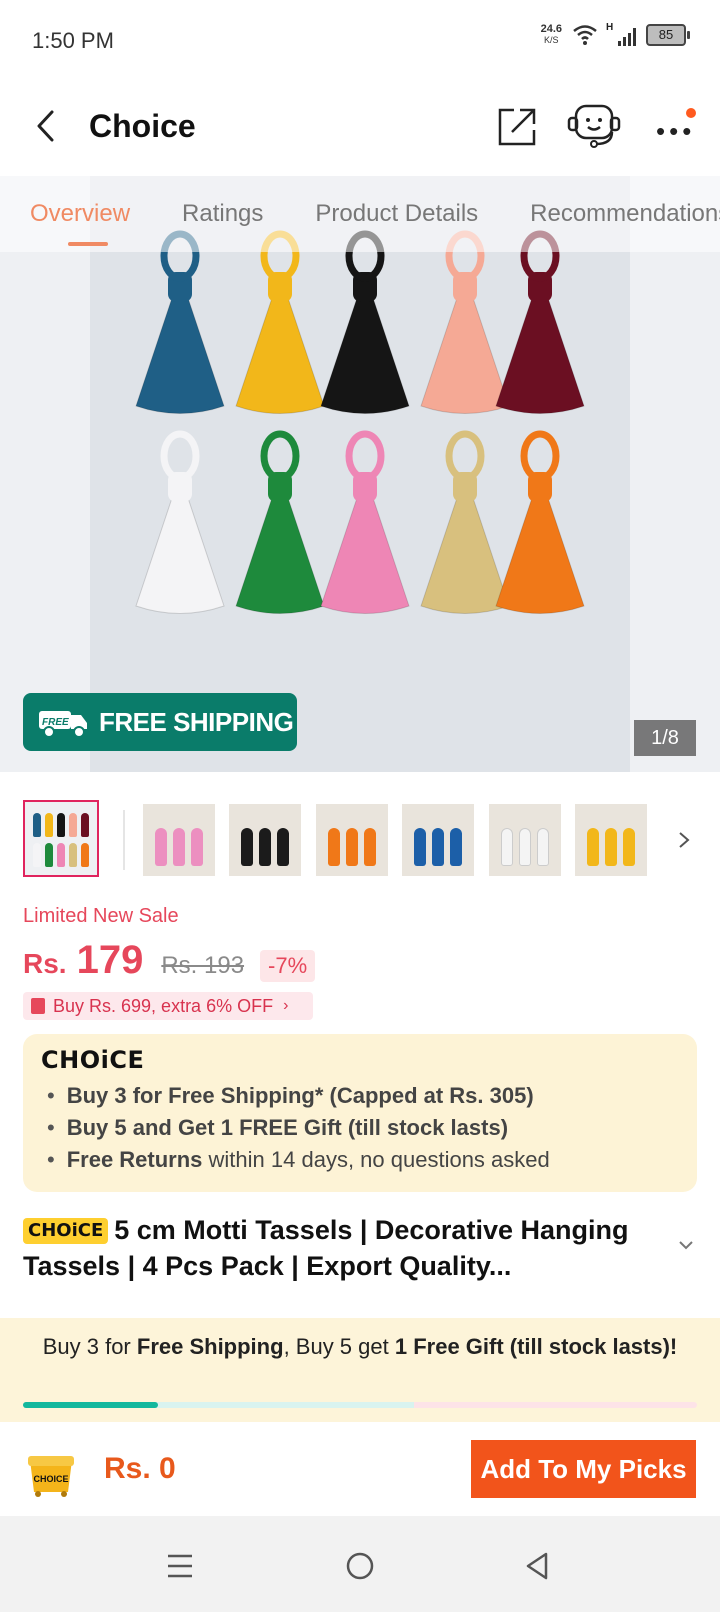 The image size is (720, 1612). I want to click on chevron-right-icon: ›, so click(286, 1005).